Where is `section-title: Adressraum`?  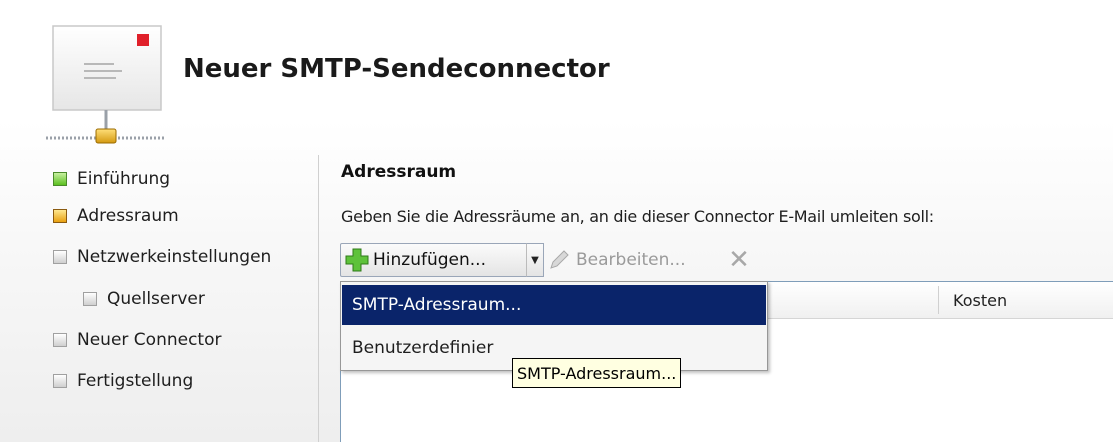
section-title: Adressraum is located at coordinates (399, 172).